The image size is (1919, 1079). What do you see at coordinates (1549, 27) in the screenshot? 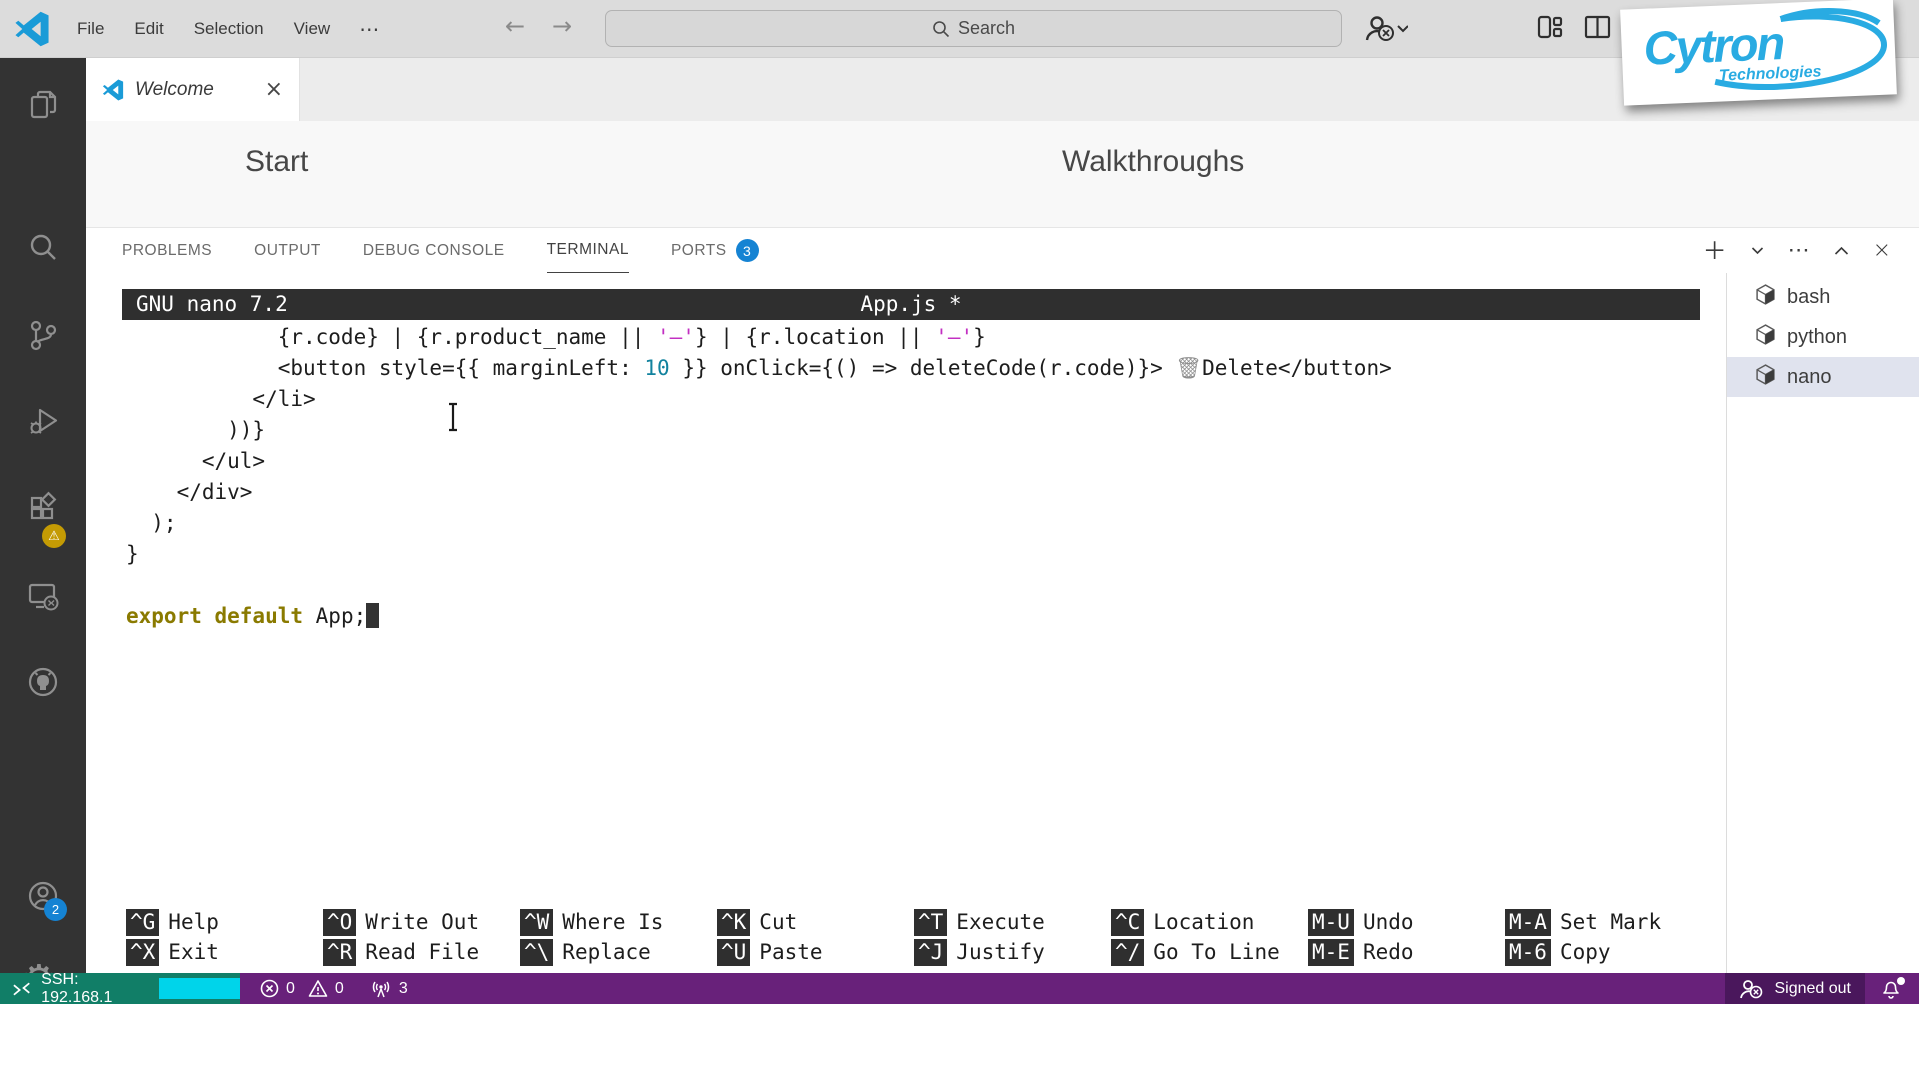
I see `customize-layout-icon` at bounding box center [1549, 27].